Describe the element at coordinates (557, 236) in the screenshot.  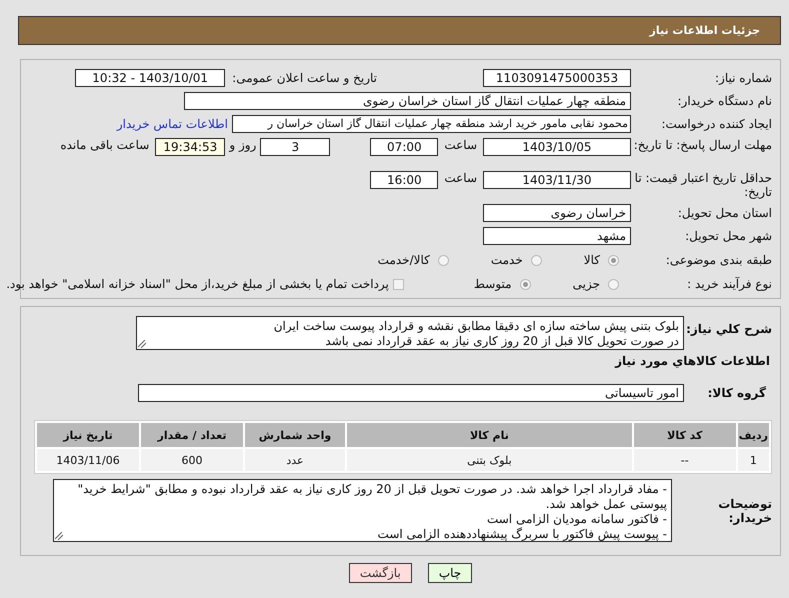
I see `city-field: مشهد` at that location.